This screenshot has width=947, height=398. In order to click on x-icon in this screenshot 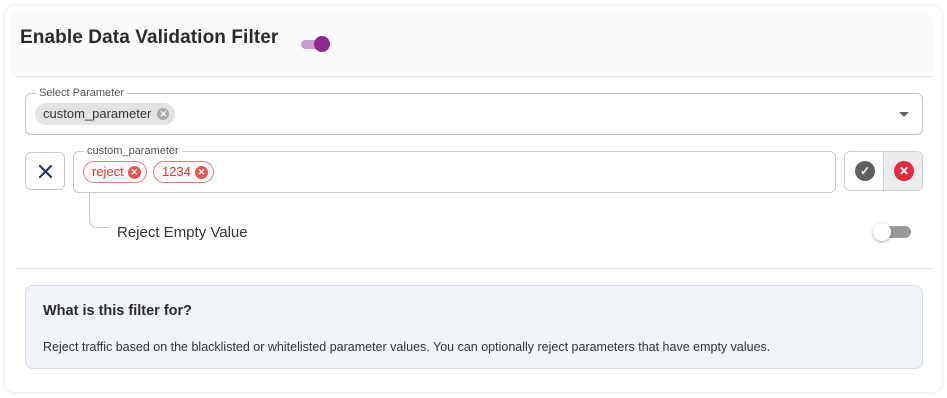, I will do `click(45, 171)`.